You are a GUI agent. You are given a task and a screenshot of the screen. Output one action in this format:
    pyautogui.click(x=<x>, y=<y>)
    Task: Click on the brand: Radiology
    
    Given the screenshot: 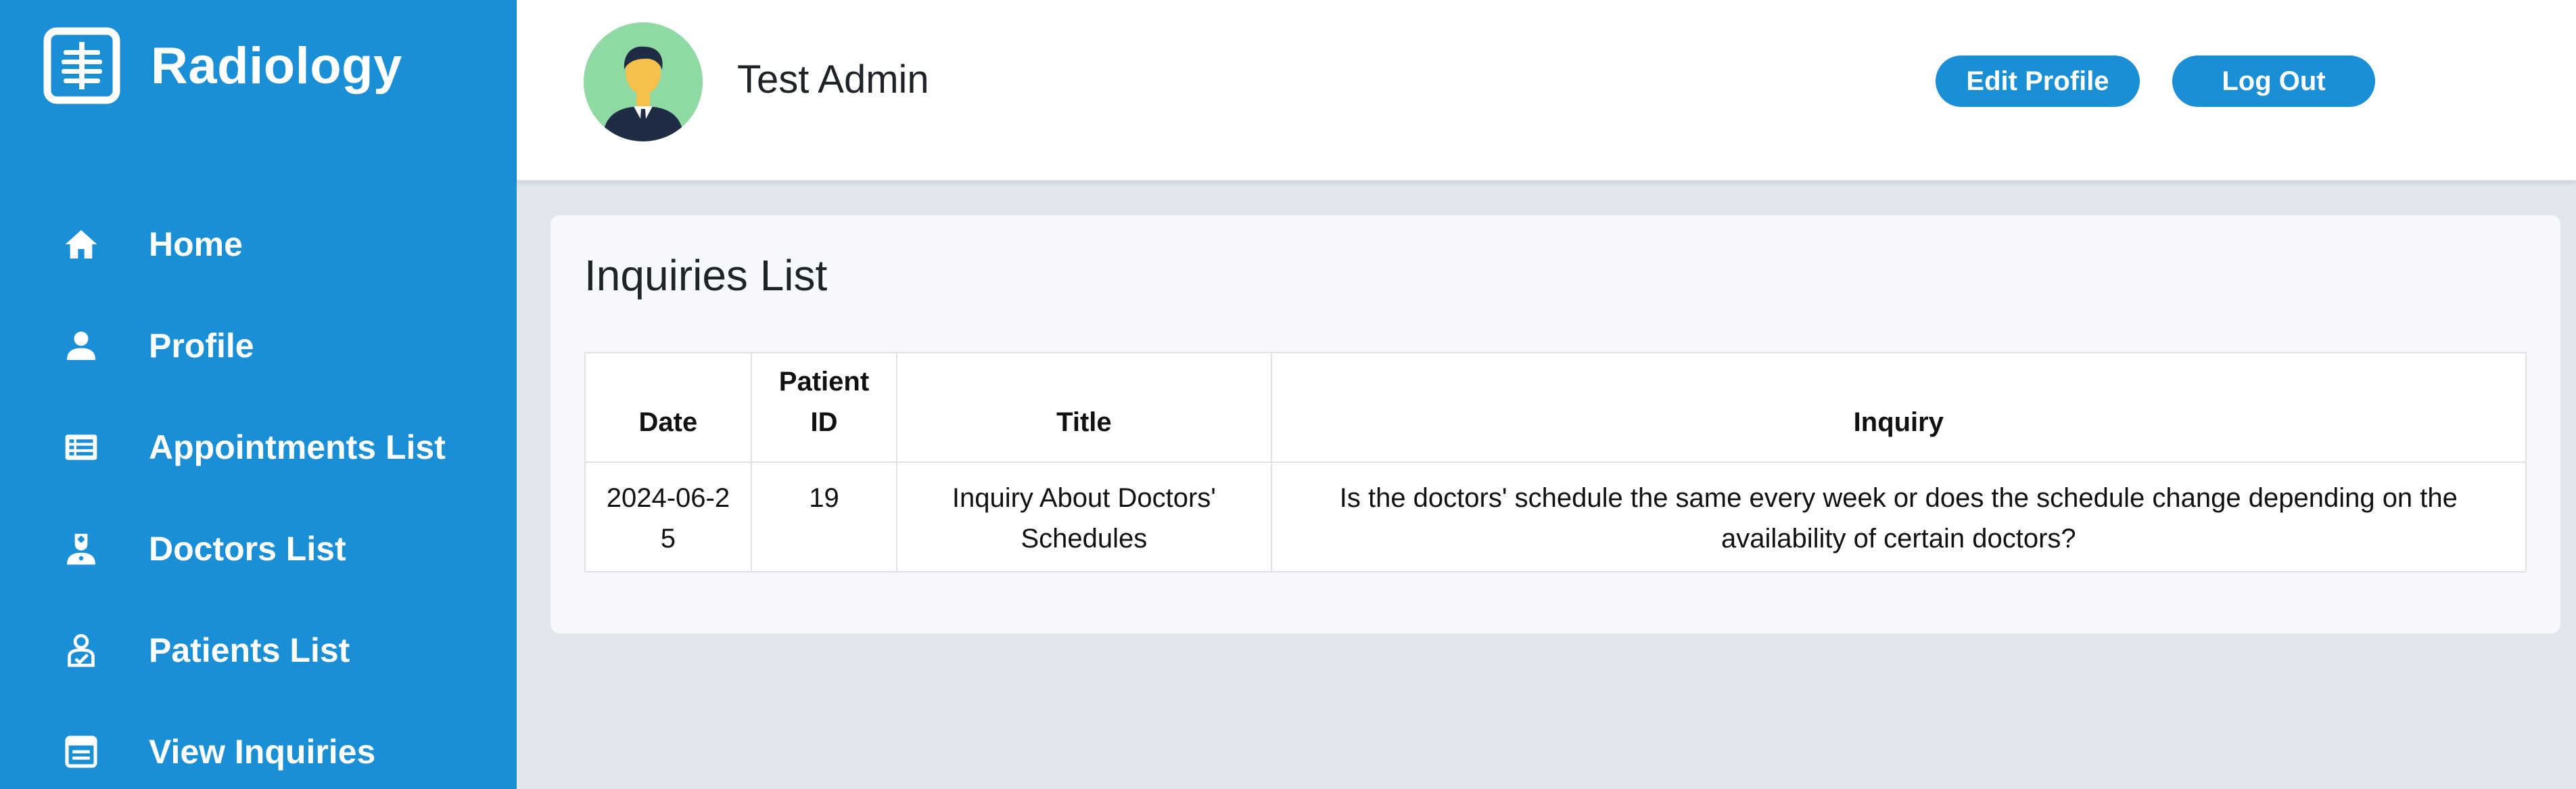 What is the action you would take?
    pyautogui.click(x=222, y=65)
    